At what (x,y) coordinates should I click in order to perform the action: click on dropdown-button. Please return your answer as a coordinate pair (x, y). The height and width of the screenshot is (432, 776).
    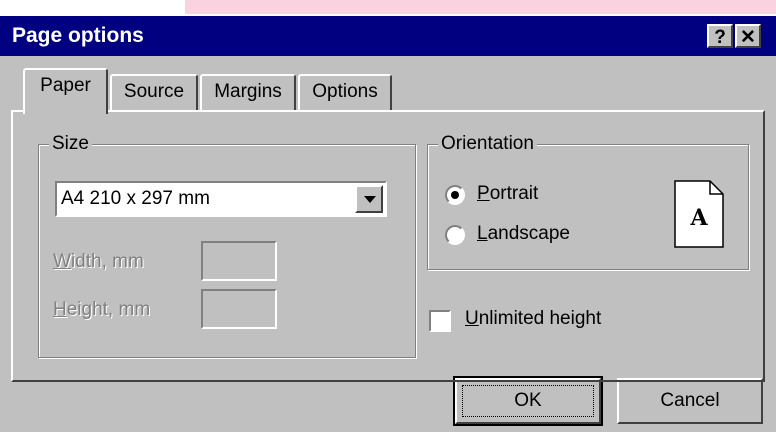
    Looking at the image, I should click on (369, 199).